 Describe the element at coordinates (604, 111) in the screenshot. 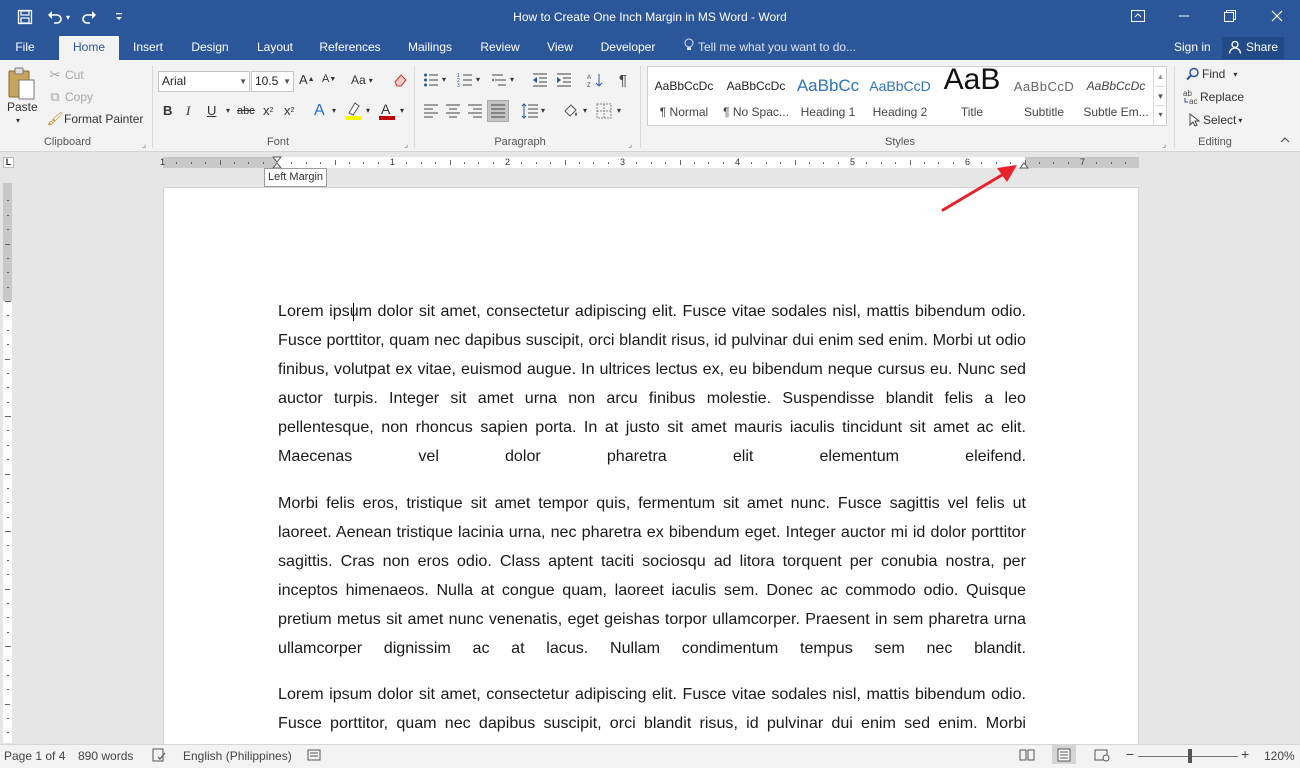

I see `borders-icon` at that location.